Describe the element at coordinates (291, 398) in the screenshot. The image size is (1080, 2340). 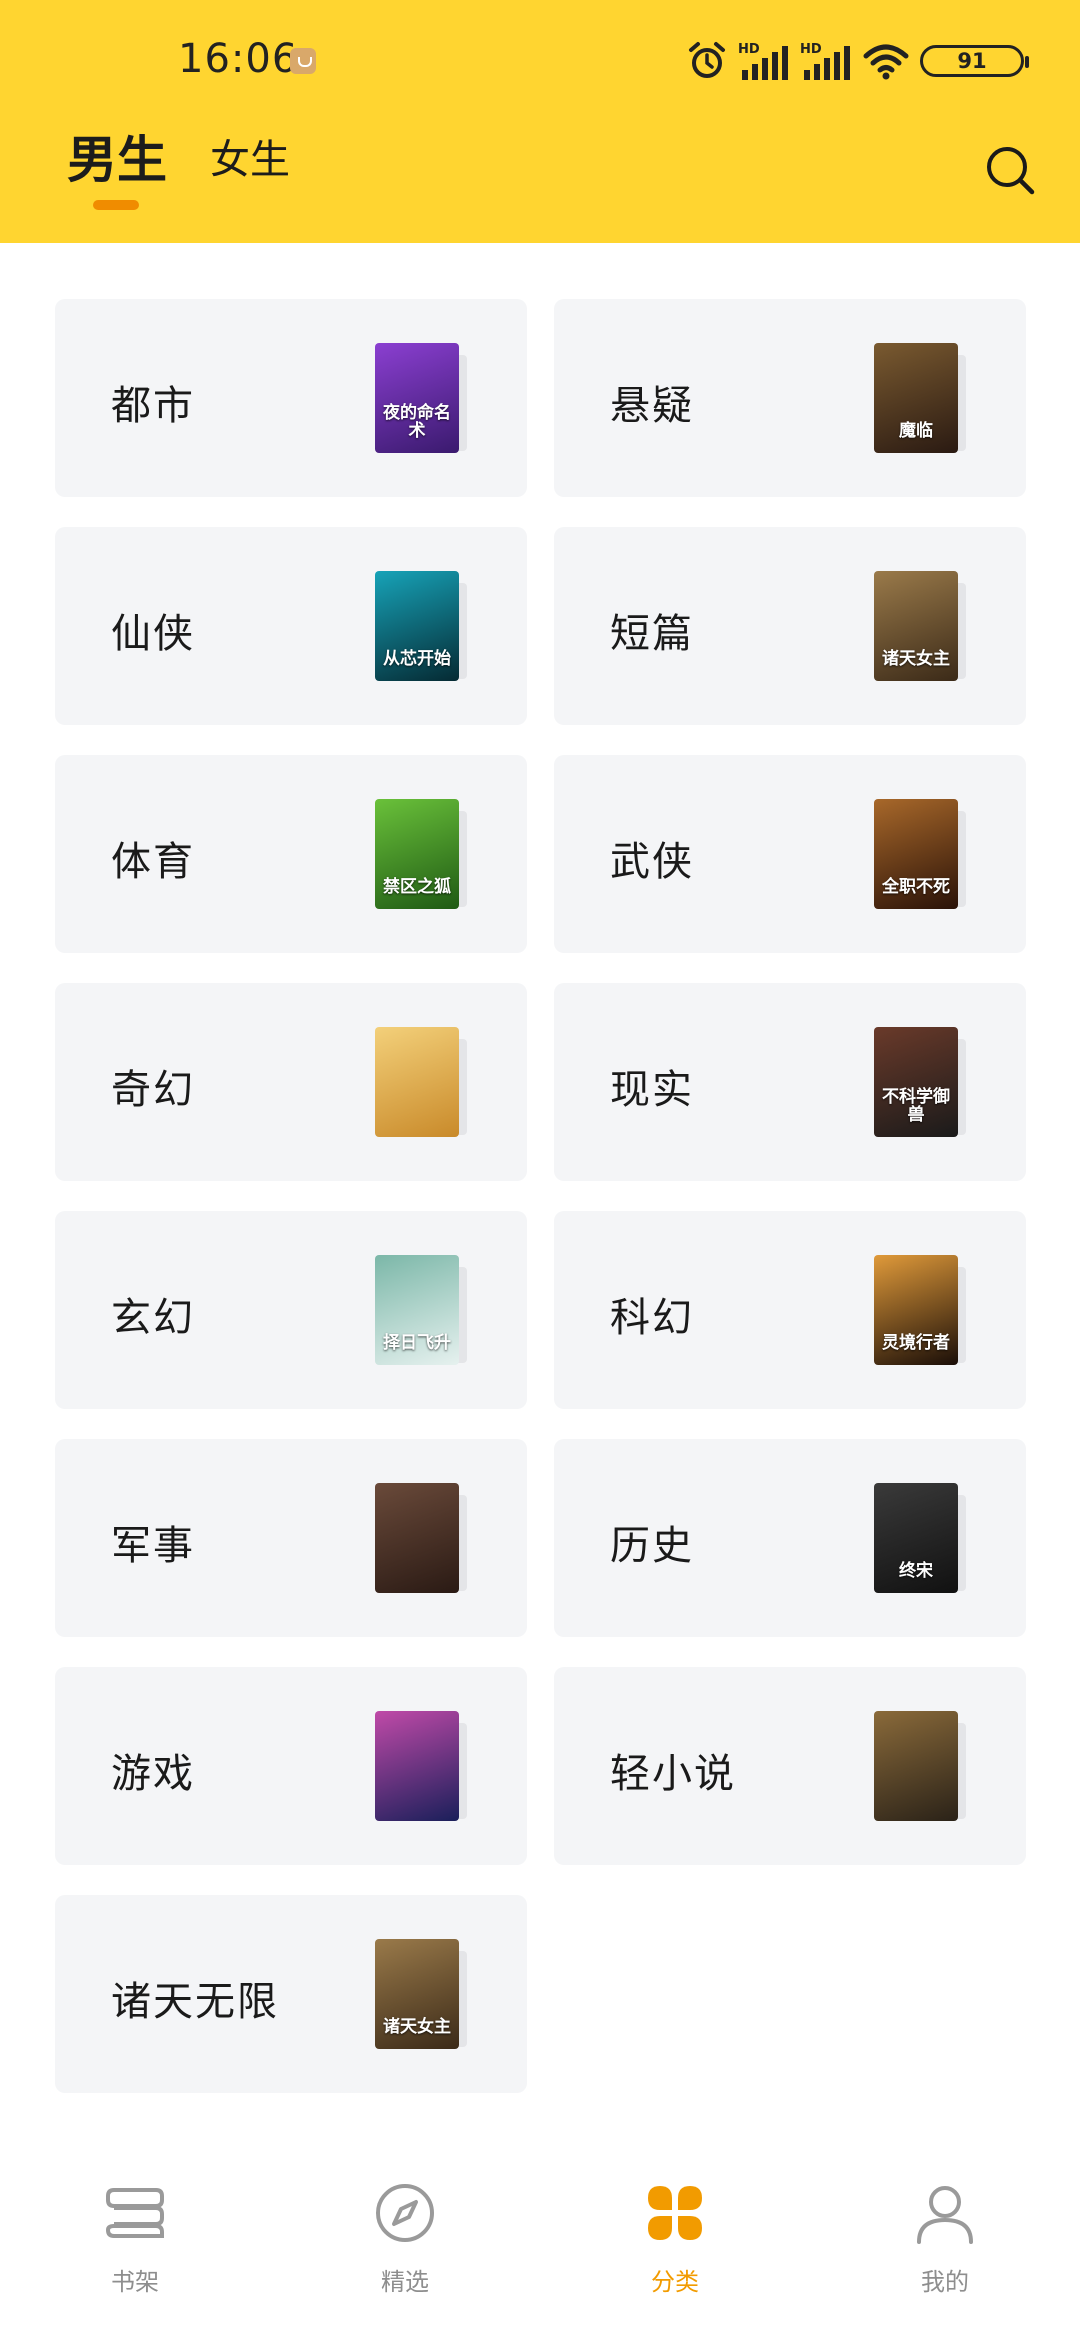
I see `category-card: 都市 夜的命名术` at that location.